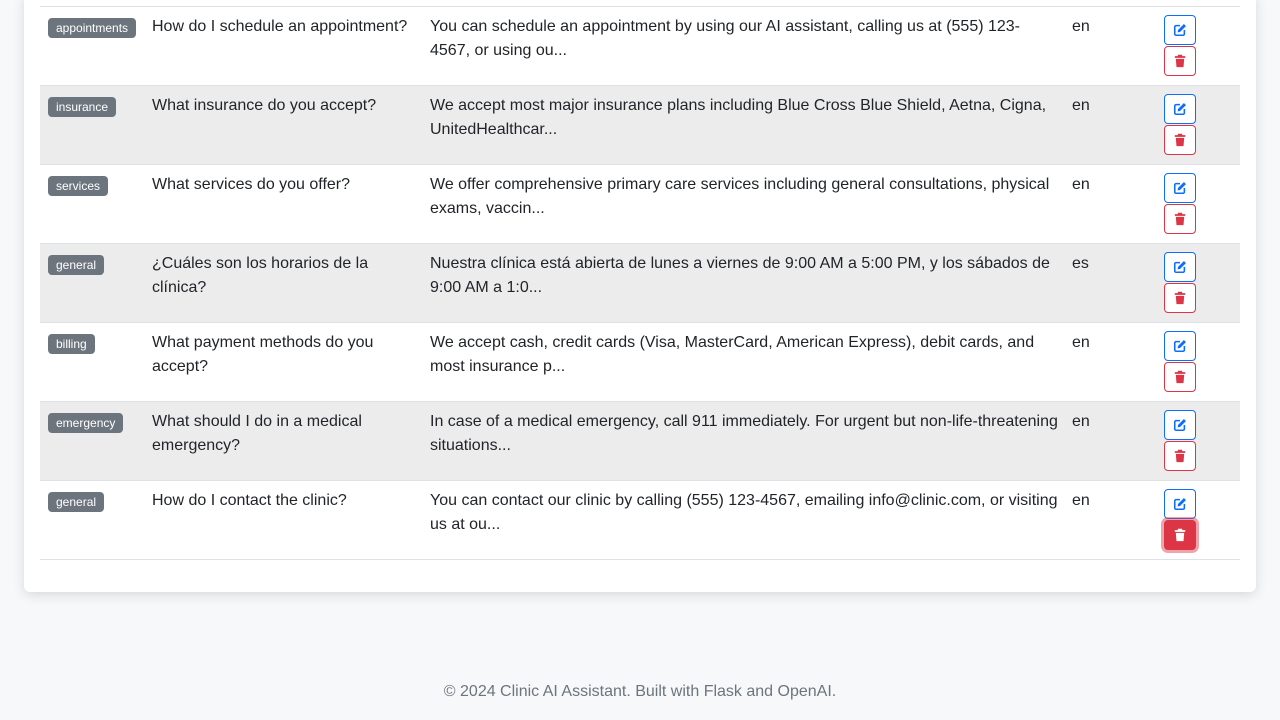 This screenshot has height=720, width=1280. Describe the element at coordinates (251, 184) in the screenshot. I see `question-cell: What services do you offer?` at that location.